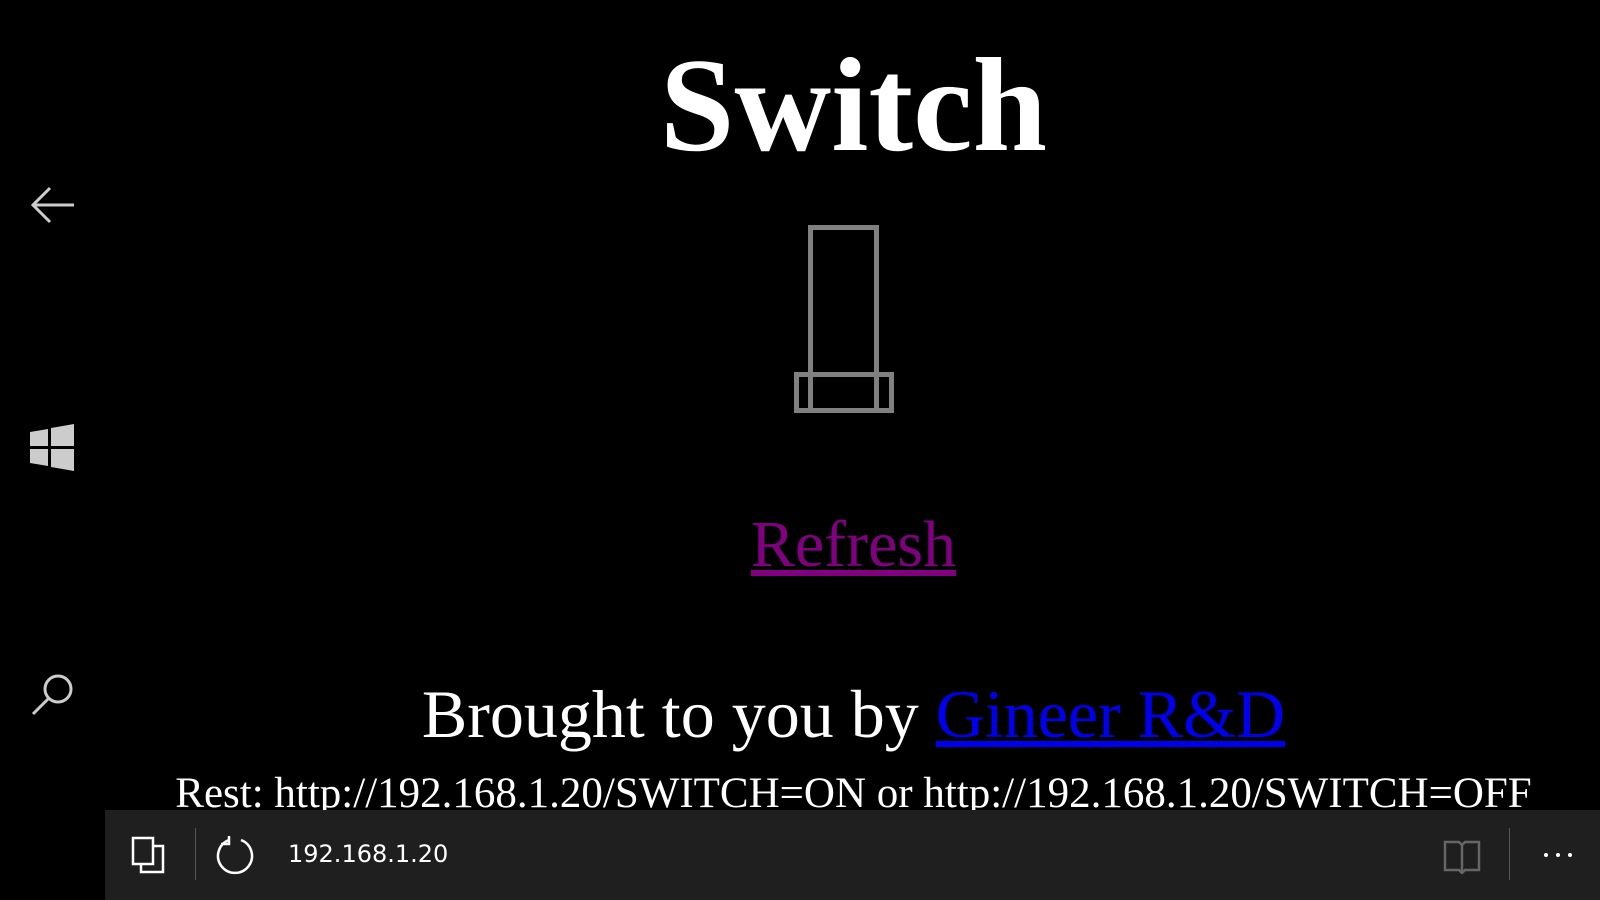 Image resolution: width=1600 pixels, height=900 pixels. What do you see at coordinates (678, 714) in the screenshot?
I see `credit-prefix: Brought to you by` at bounding box center [678, 714].